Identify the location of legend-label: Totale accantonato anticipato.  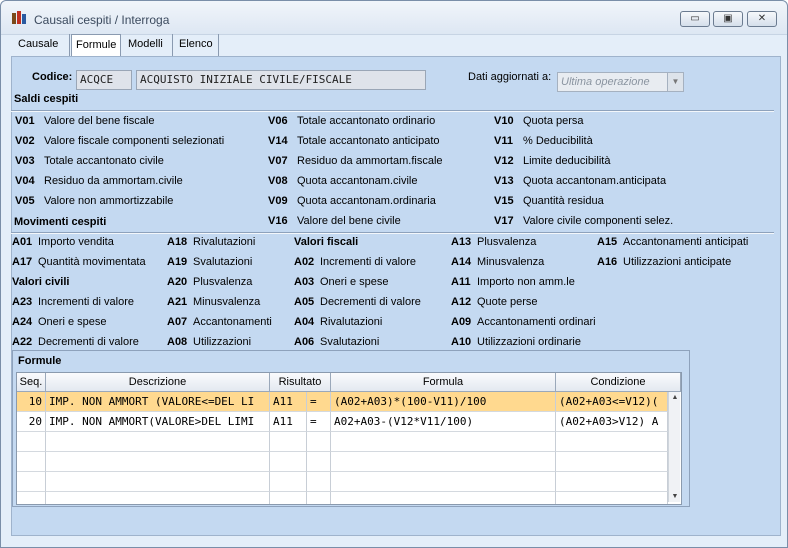
(368, 141).